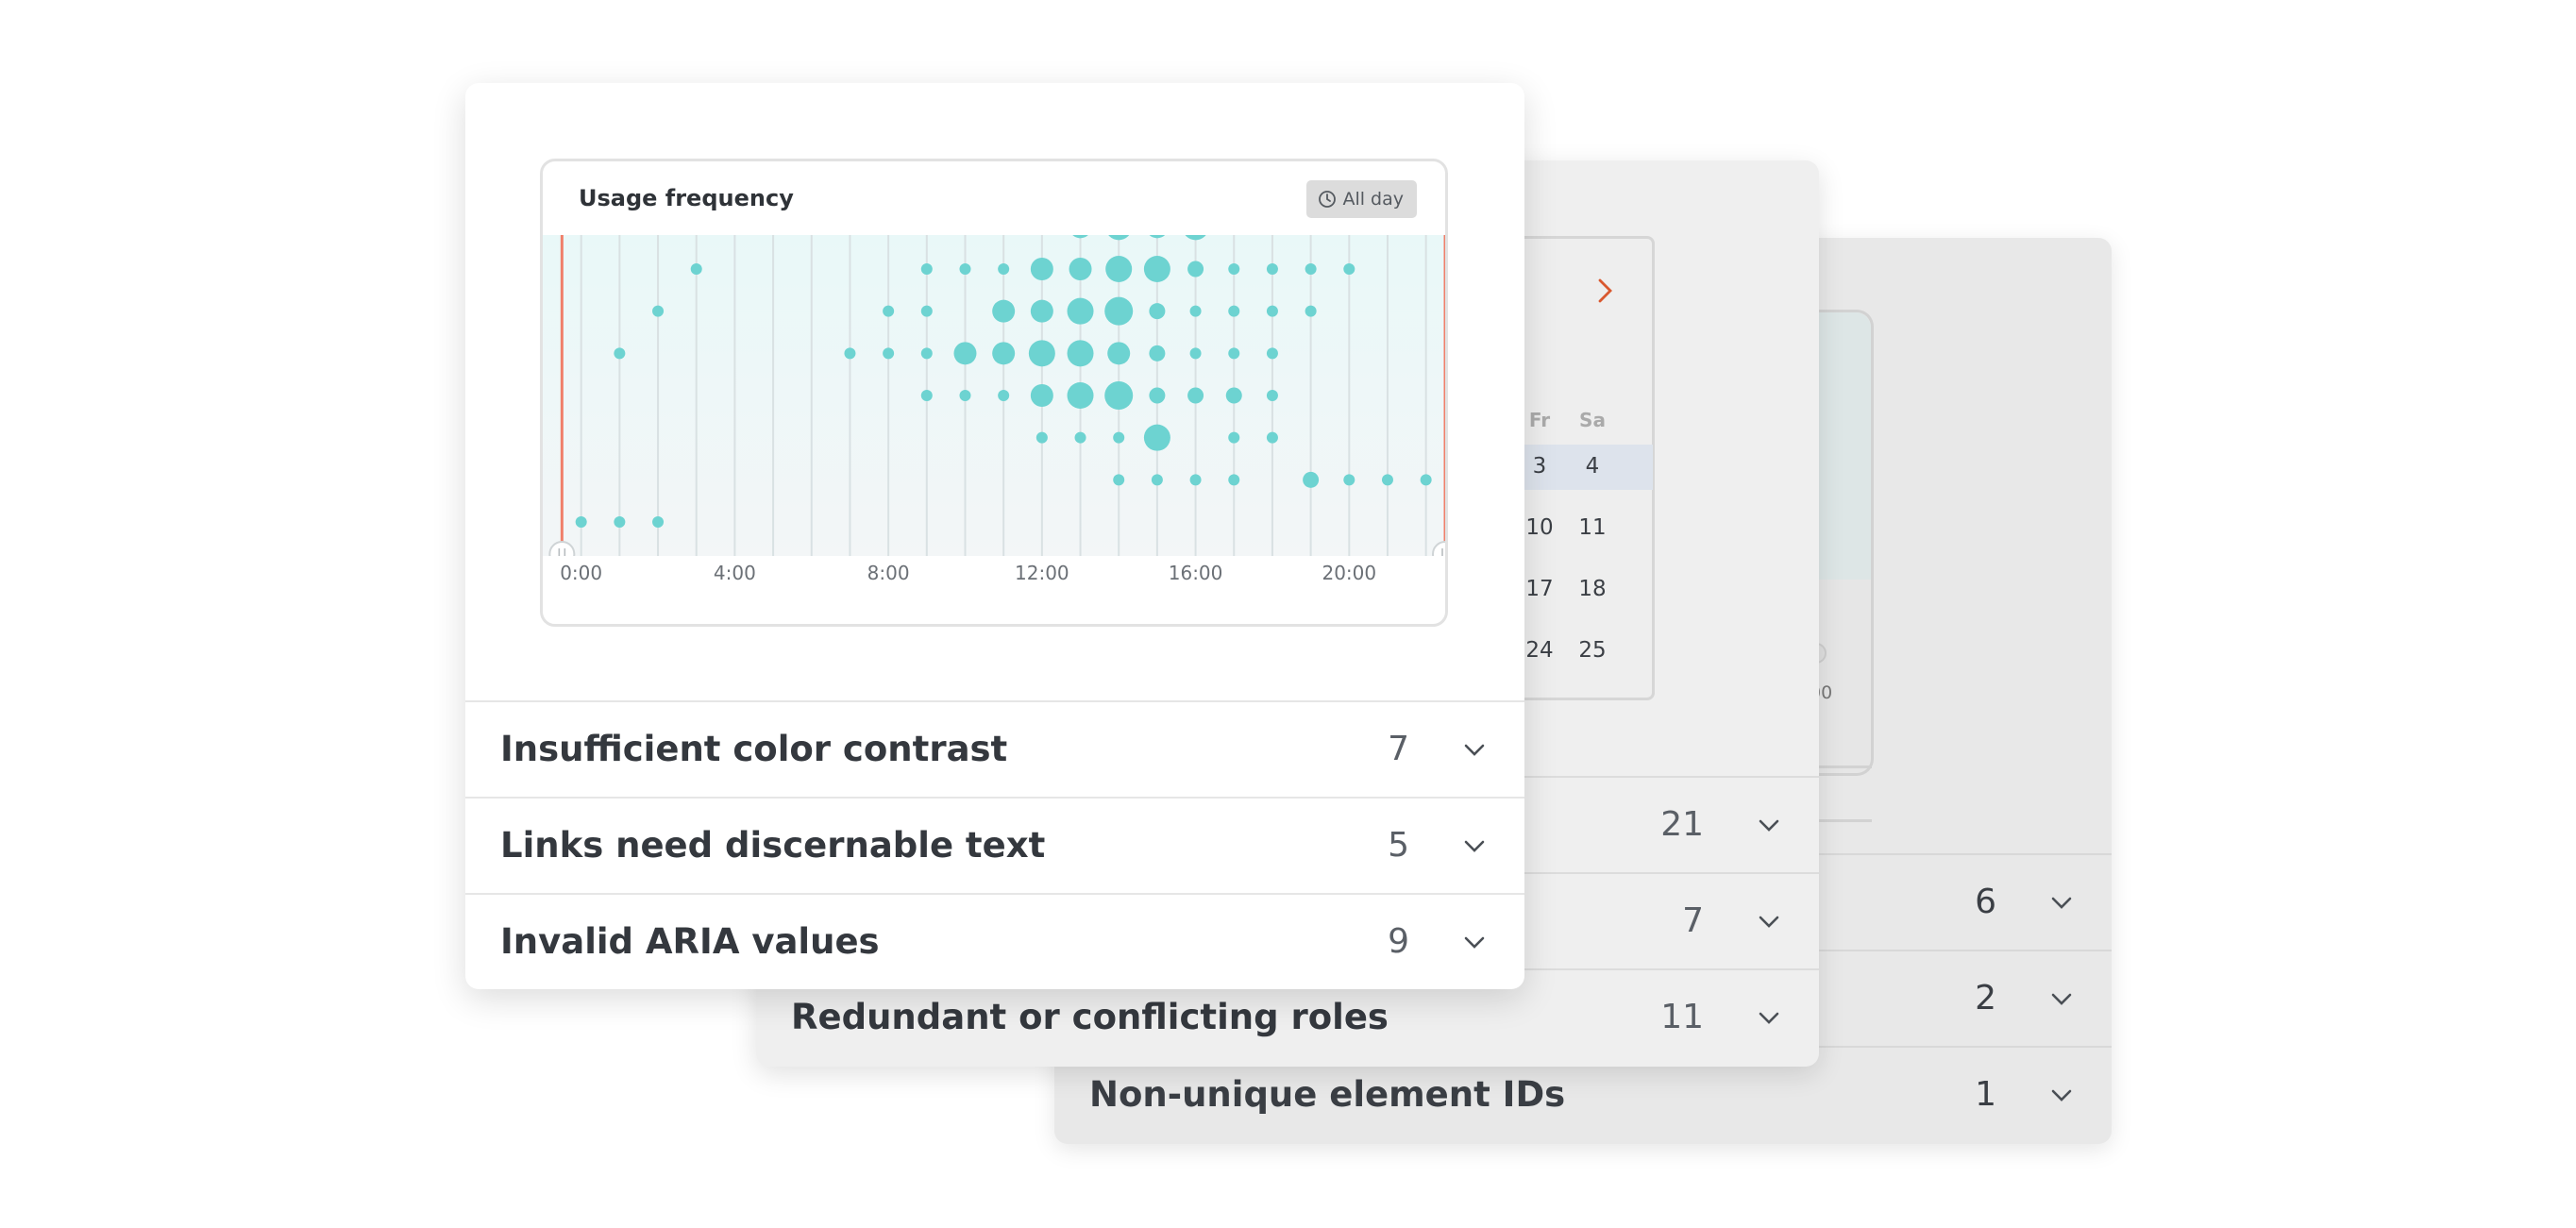 The height and width of the screenshot is (1228, 2576). Describe the element at coordinates (1592, 420) in the screenshot. I see `calendar-header-sa: Sa` at that location.